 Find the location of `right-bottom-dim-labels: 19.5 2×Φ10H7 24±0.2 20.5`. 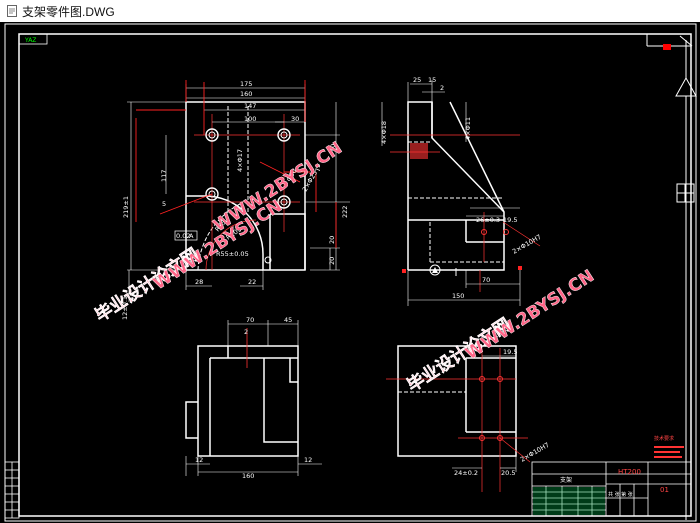

right-bottom-dim-labels: 19.5 2×Φ10H7 24±0.2 20.5 is located at coordinates (502, 412).